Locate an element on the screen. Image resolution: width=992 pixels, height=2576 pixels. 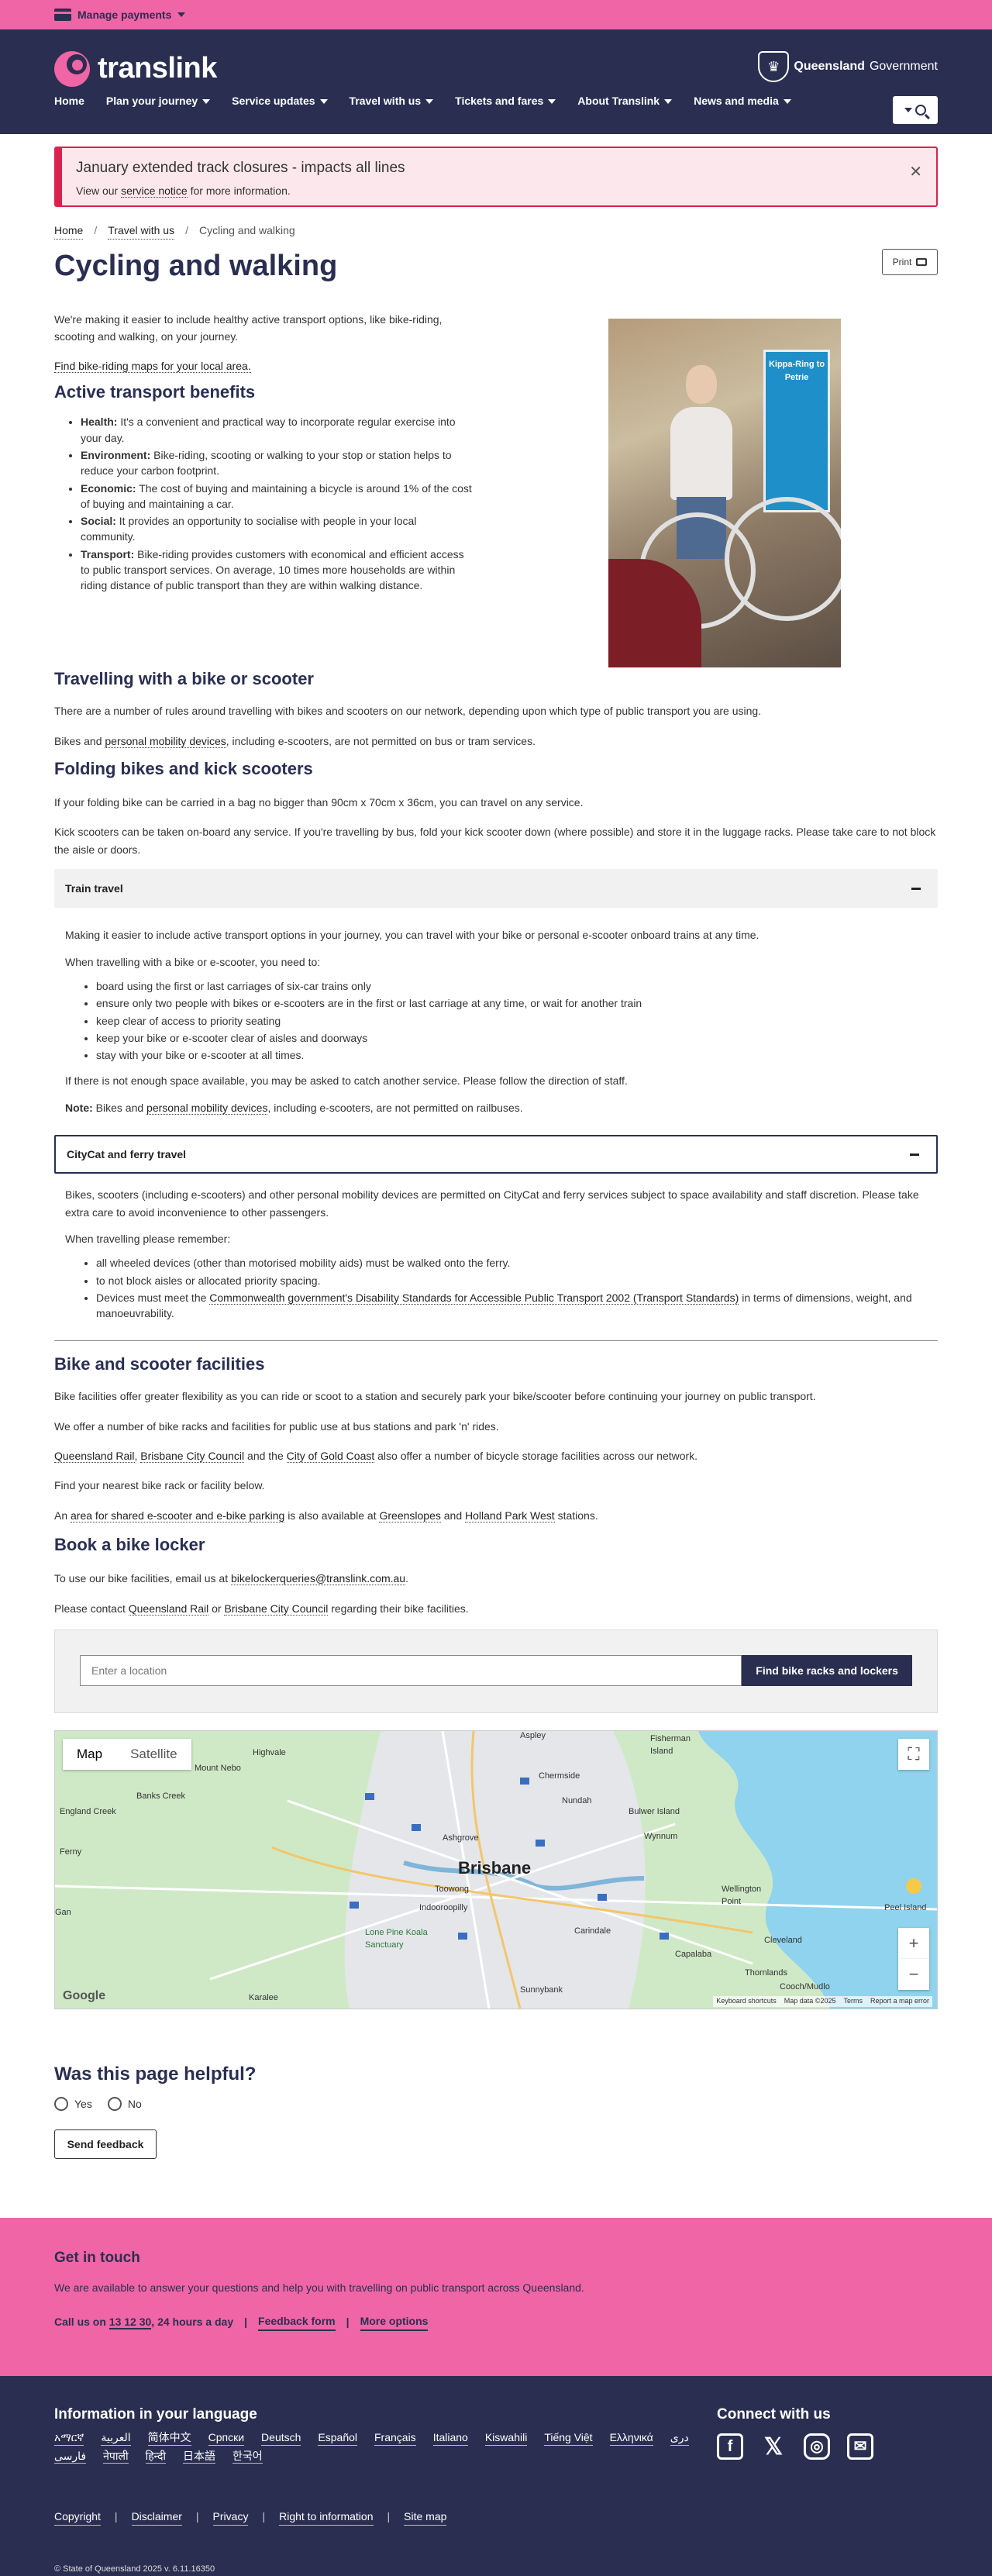
fullscreen-icon: ⛶ is located at coordinates (913, 1754).